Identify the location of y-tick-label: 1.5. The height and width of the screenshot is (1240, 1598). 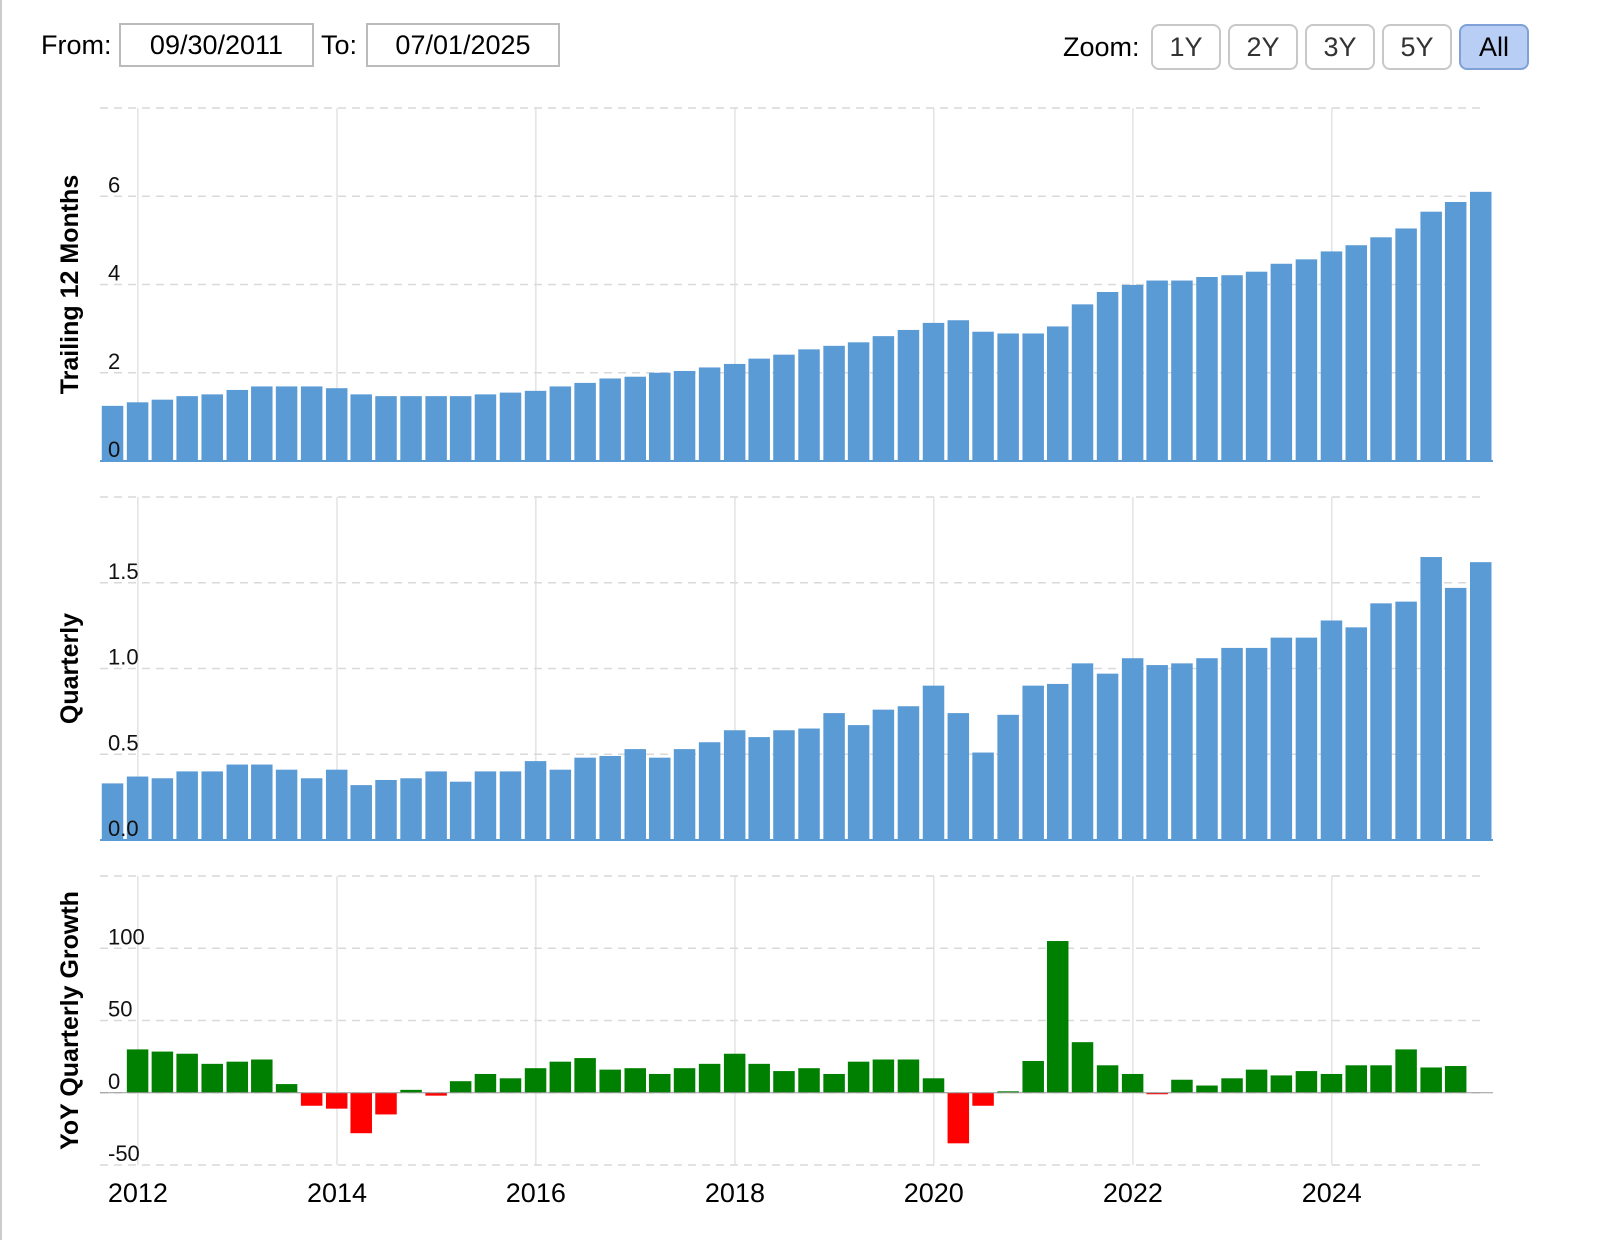
(123, 571).